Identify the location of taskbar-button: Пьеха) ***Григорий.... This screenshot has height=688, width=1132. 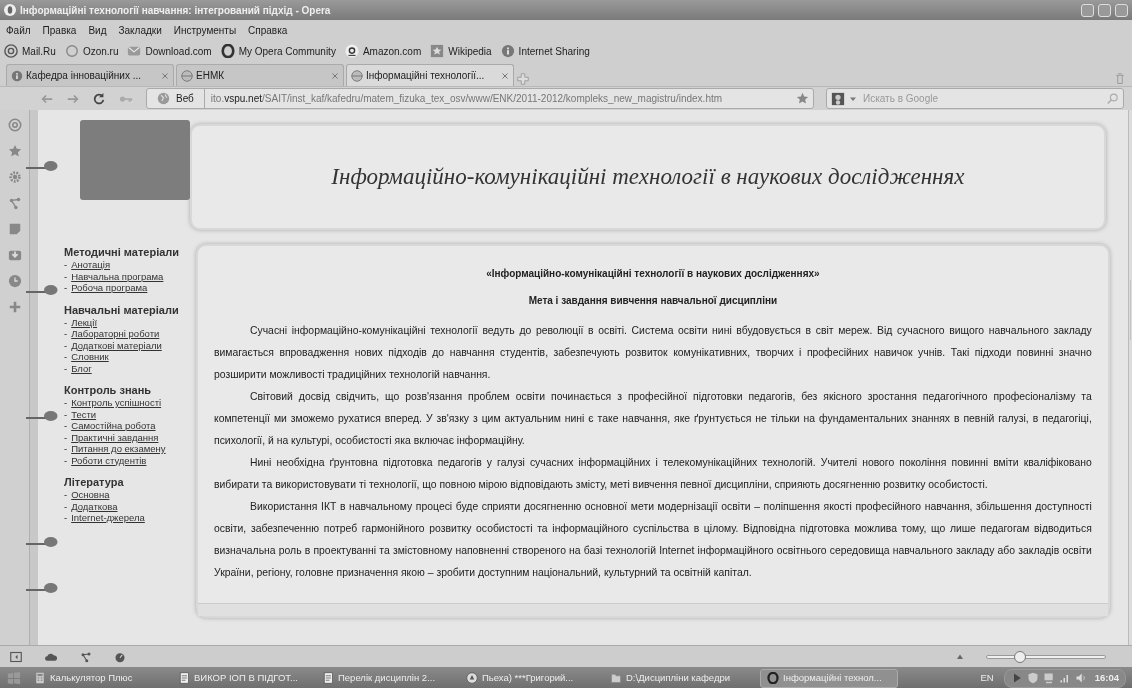
(529, 678).